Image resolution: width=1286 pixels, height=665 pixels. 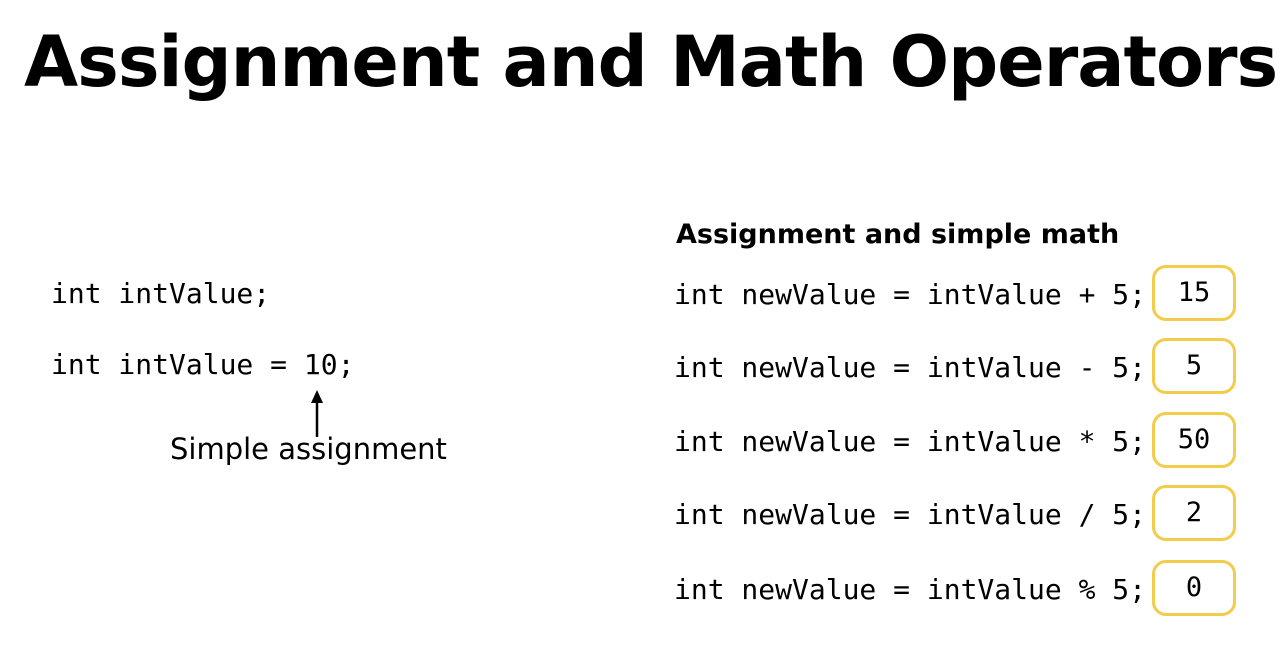 What do you see at coordinates (1194, 588) in the screenshot?
I see `result-box: 0` at bounding box center [1194, 588].